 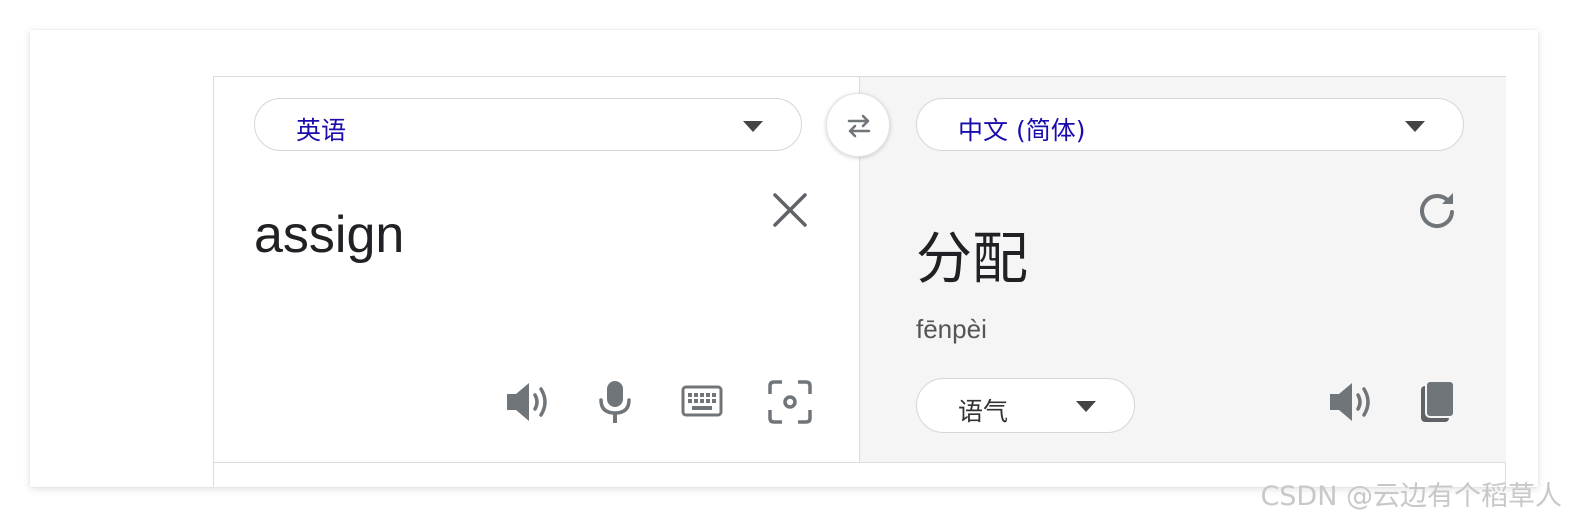 What do you see at coordinates (858, 125) in the screenshot?
I see `swap-languages-button` at bounding box center [858, 125].